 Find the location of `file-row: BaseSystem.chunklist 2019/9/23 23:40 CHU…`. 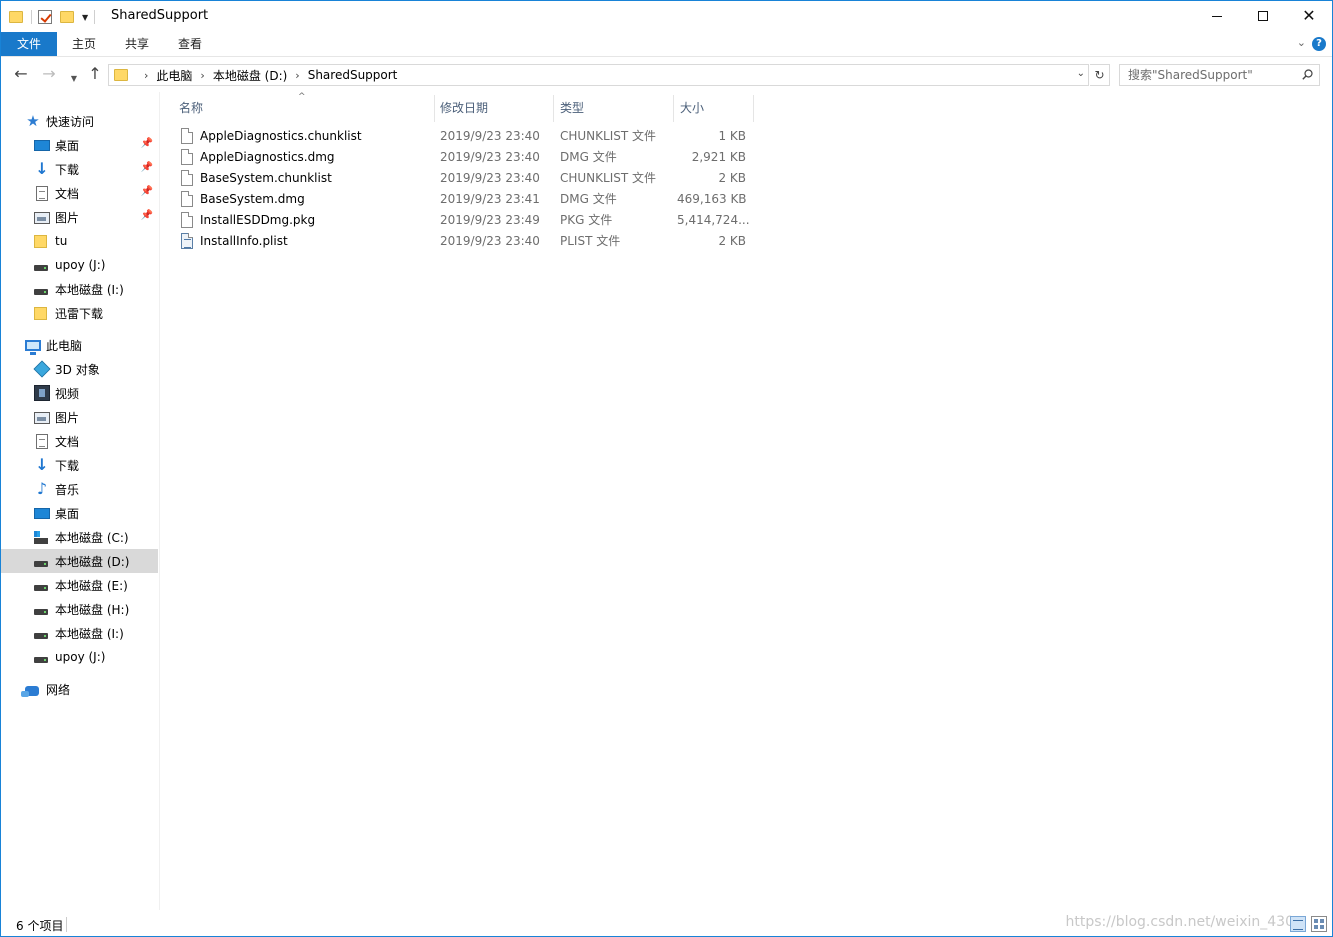

file-row: BaseSystem.chunklist 2019/9/23 23:40 CHU… is located at coordinates (467, 178).